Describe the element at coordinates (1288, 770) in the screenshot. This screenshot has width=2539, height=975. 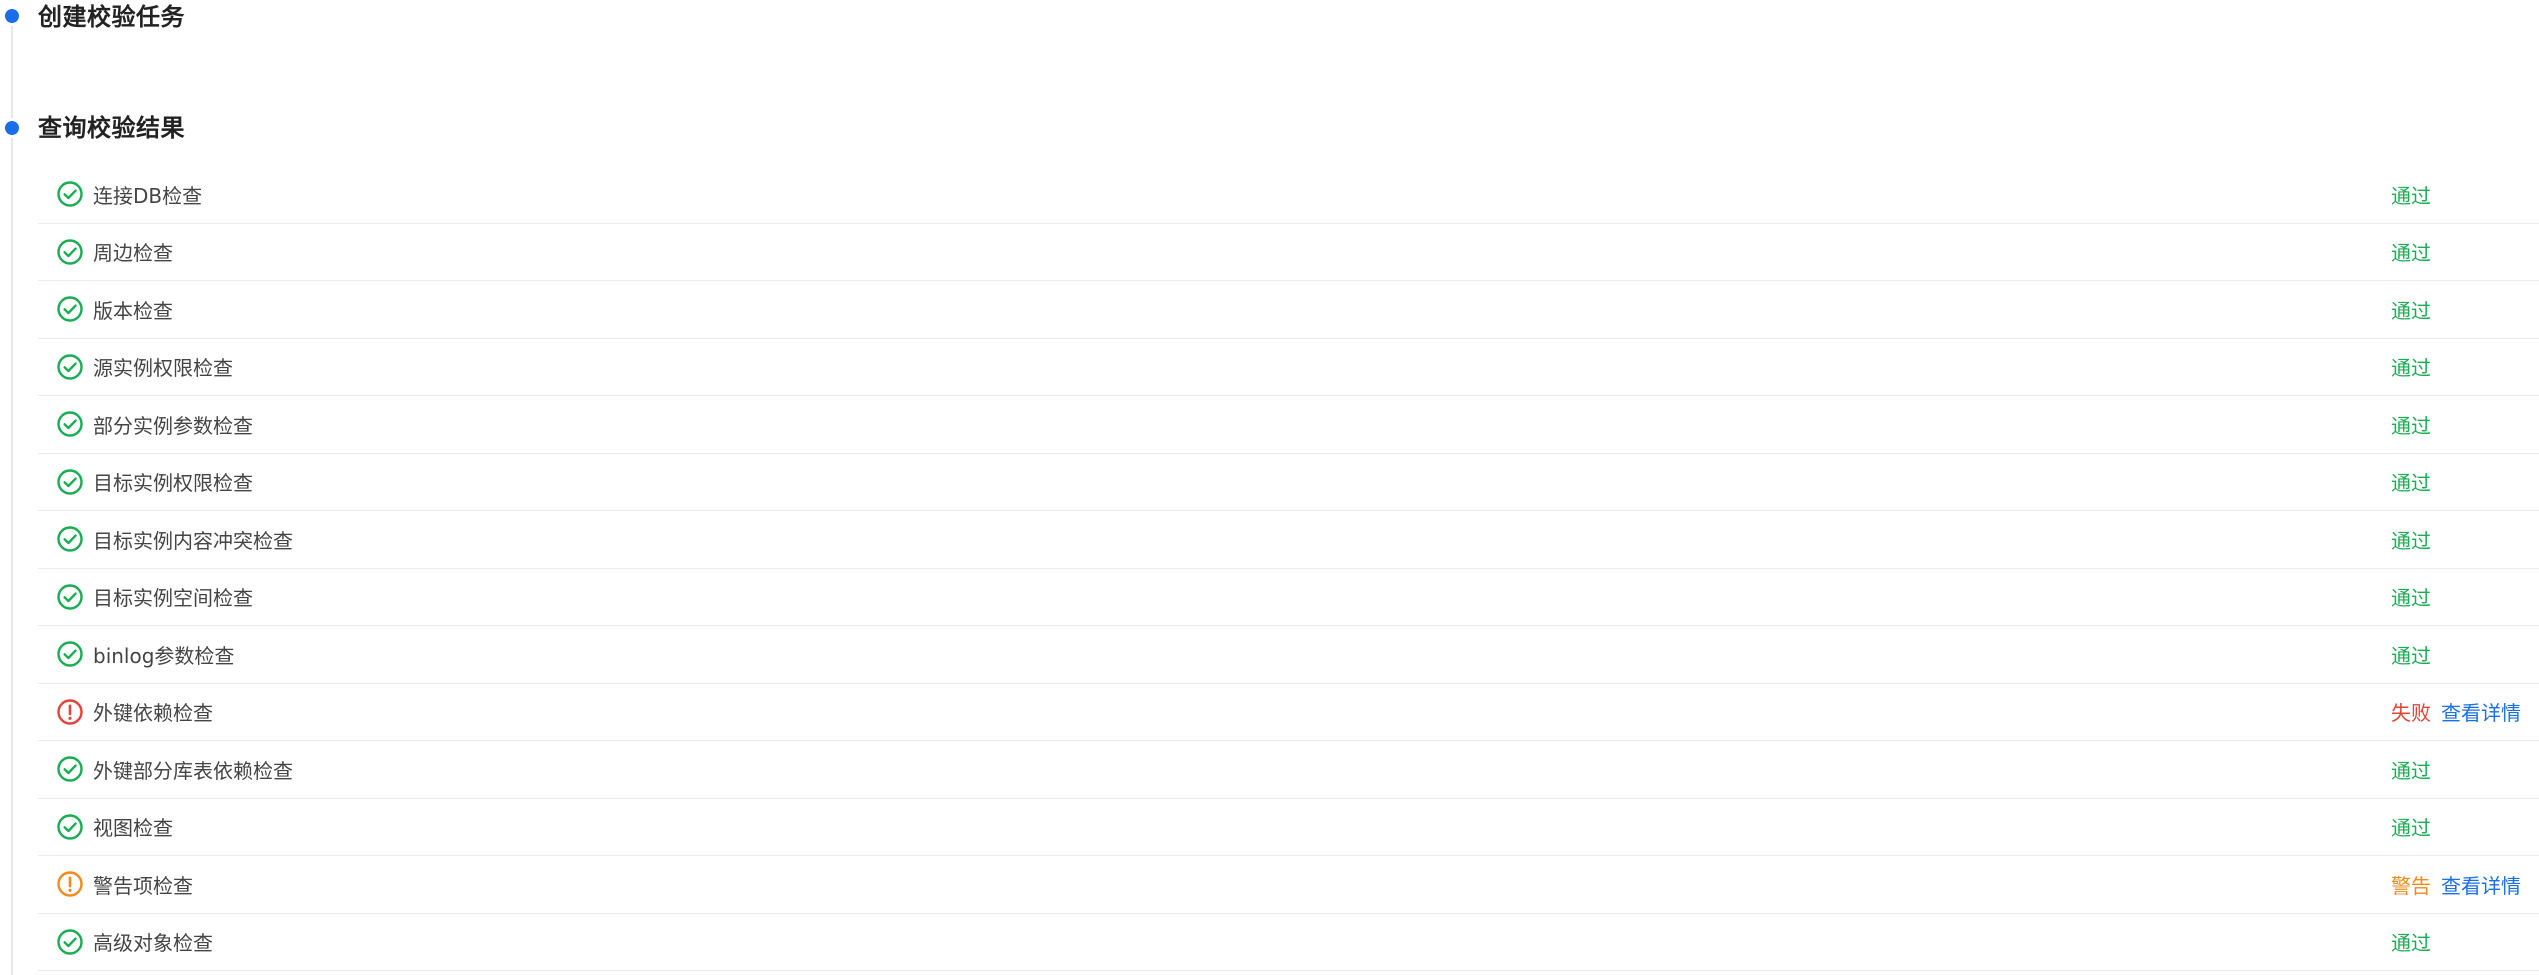
I see `check-row: 外键部分库表依赖检查 通过` at that location.